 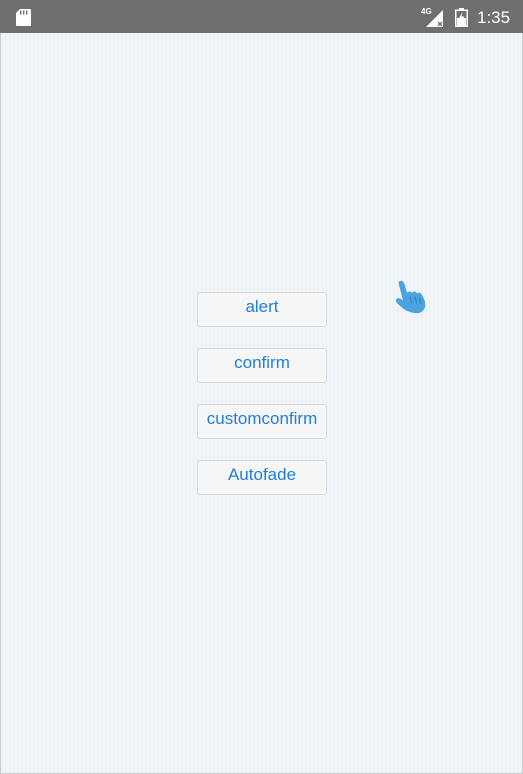 What do you see at coordinates (261, 16) in the screenshot?
I see `status-bar: 4G 1:35` at bounding box center [261, 16].